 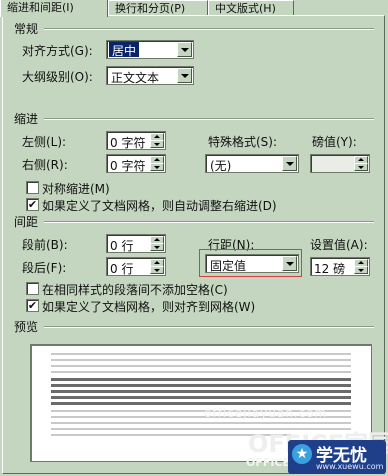 What do you see at coordinates (209, 222) in the screenshot?
I see `spacing-divider` at bounding box center [209, 222].